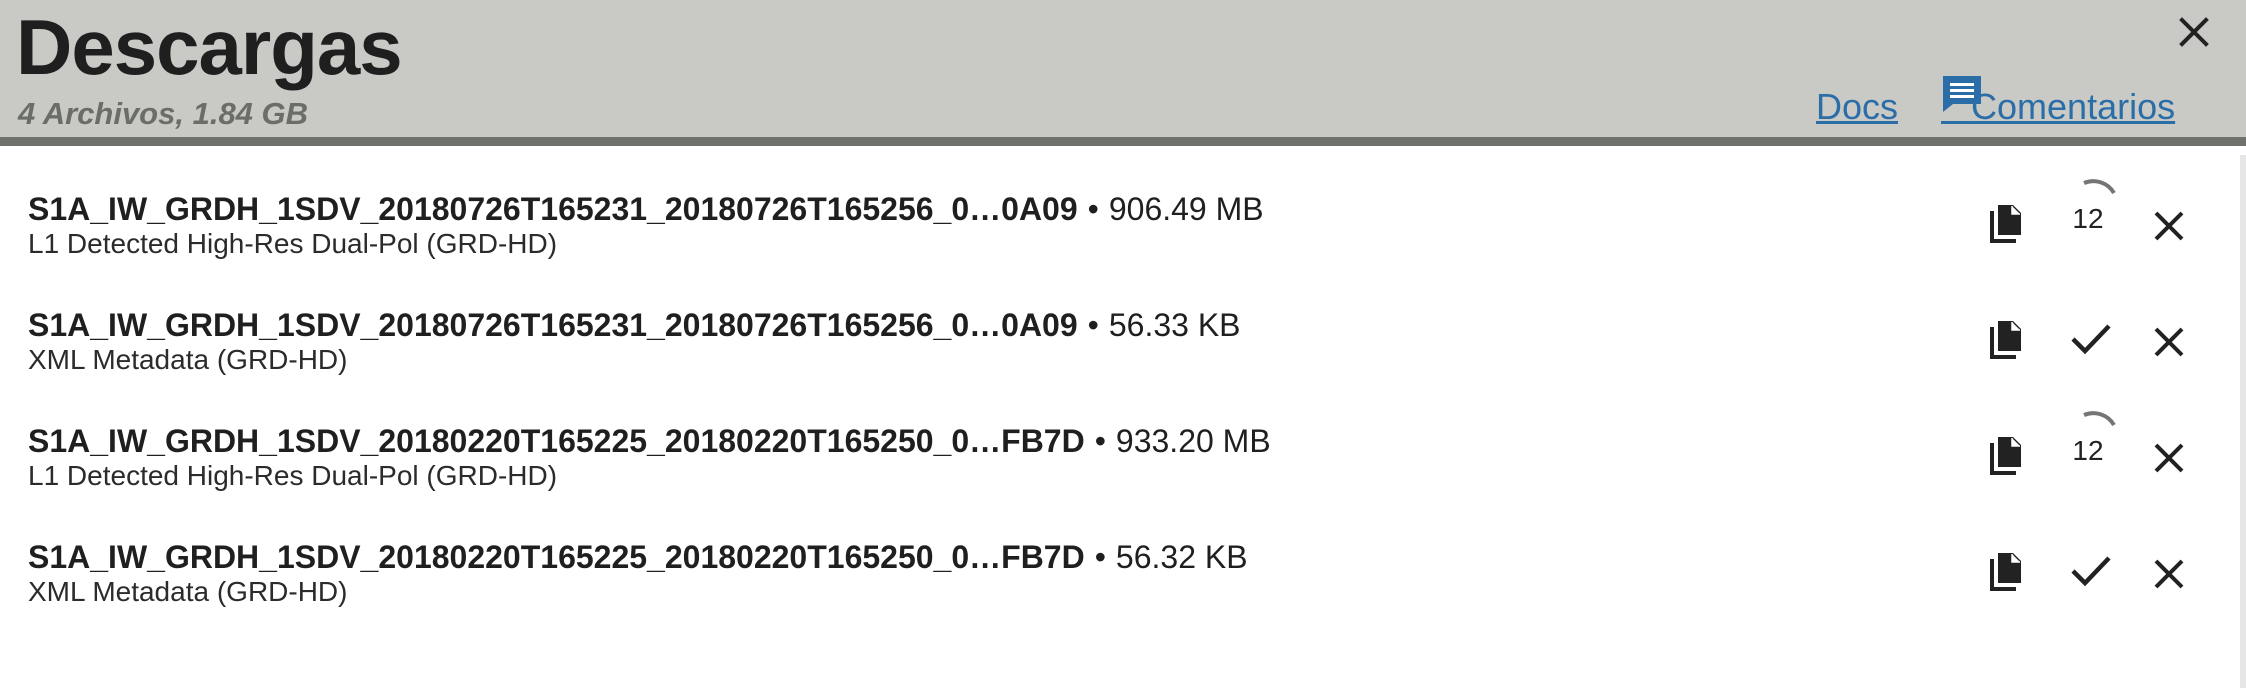 This screenshot has height=688, width=2246. I want to click on file-size: 933.20 MB, so click(1193, 441).